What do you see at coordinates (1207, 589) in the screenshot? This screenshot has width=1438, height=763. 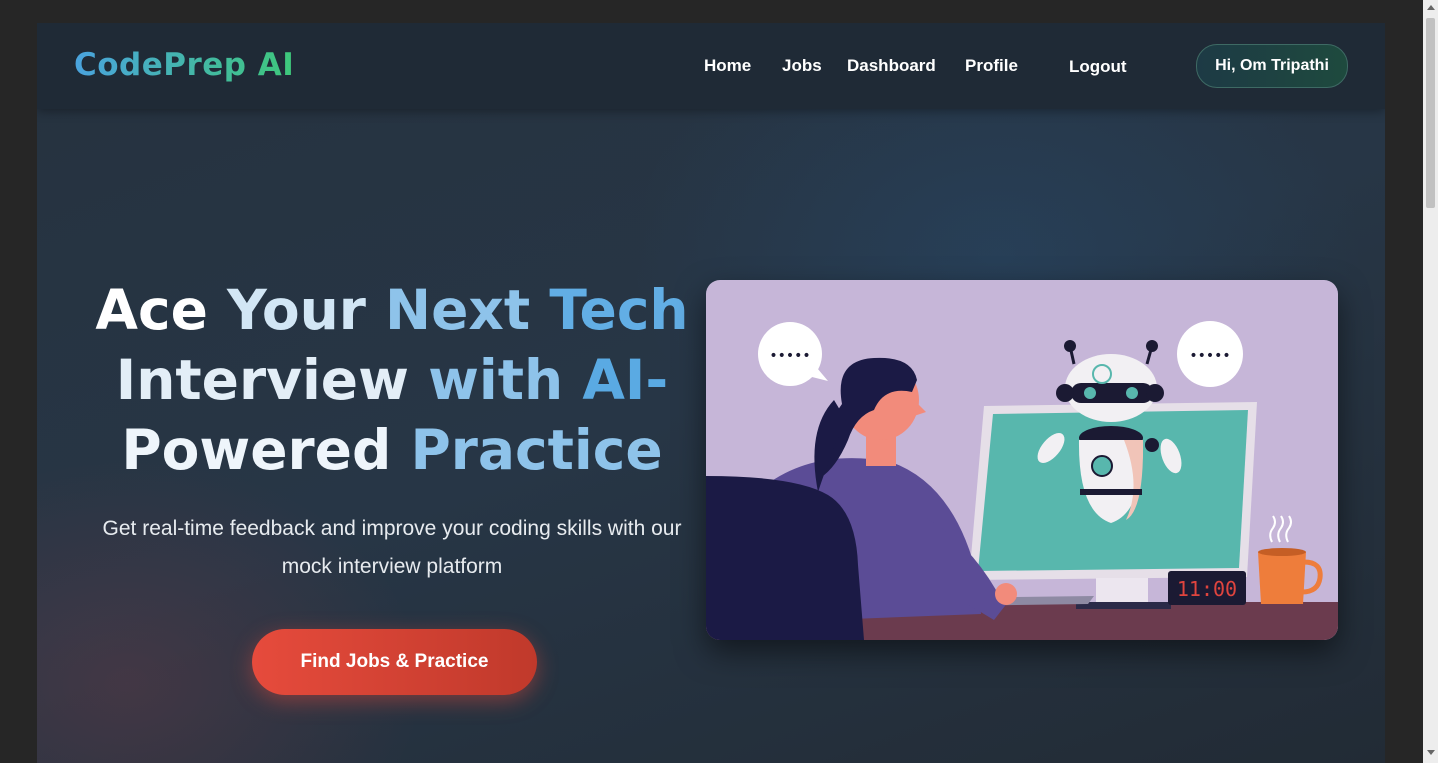 I see `clock-display: 11:00` at bounding box center [1207, 589].